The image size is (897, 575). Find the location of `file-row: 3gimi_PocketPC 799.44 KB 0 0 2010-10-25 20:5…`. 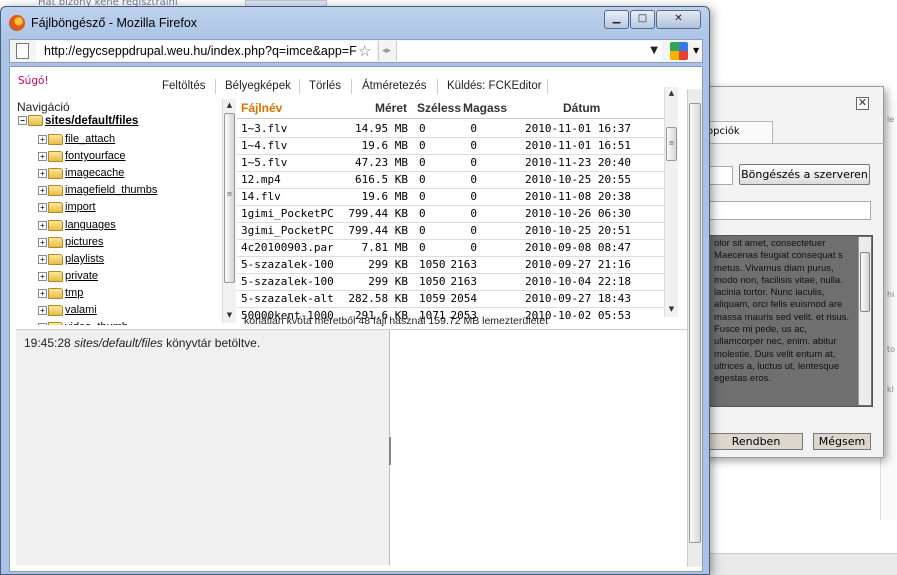

file-row: 3gimi_PocketPC 799.44 KB 0 0 2010-10-25 20:5… is located at coordinates (457, 231).